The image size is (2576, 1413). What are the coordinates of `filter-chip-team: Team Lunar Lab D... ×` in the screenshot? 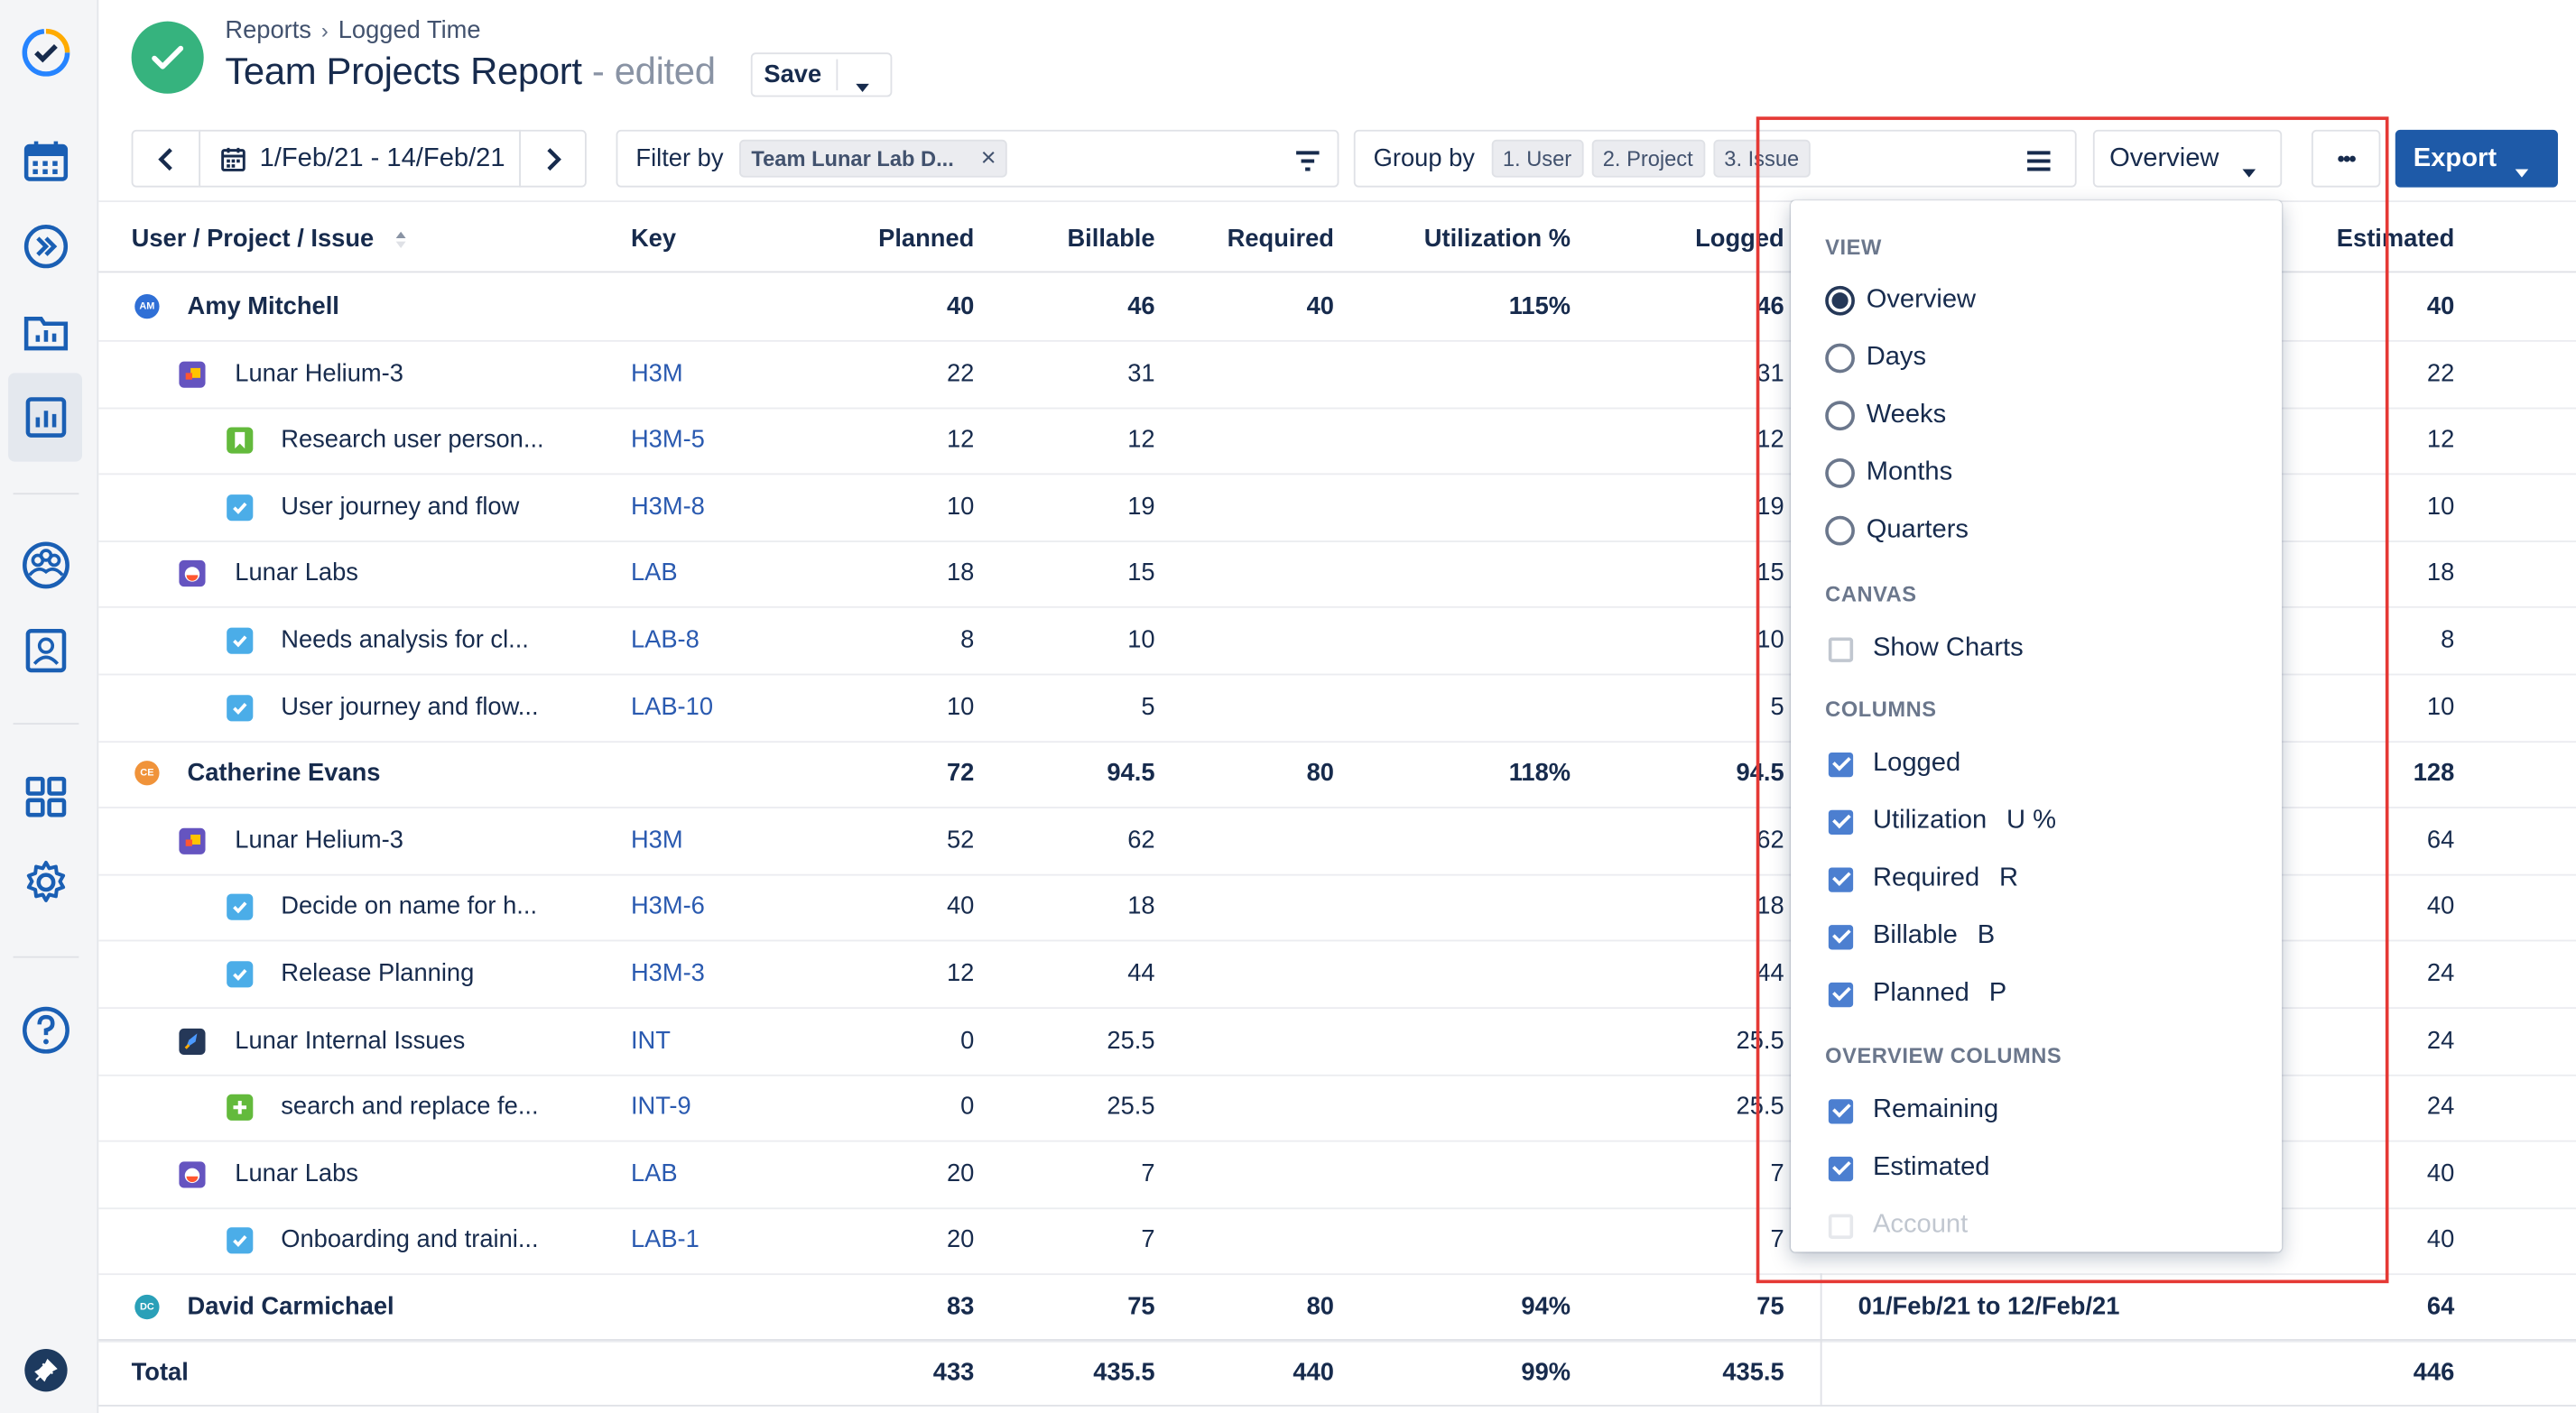 It's located at (873, 158).